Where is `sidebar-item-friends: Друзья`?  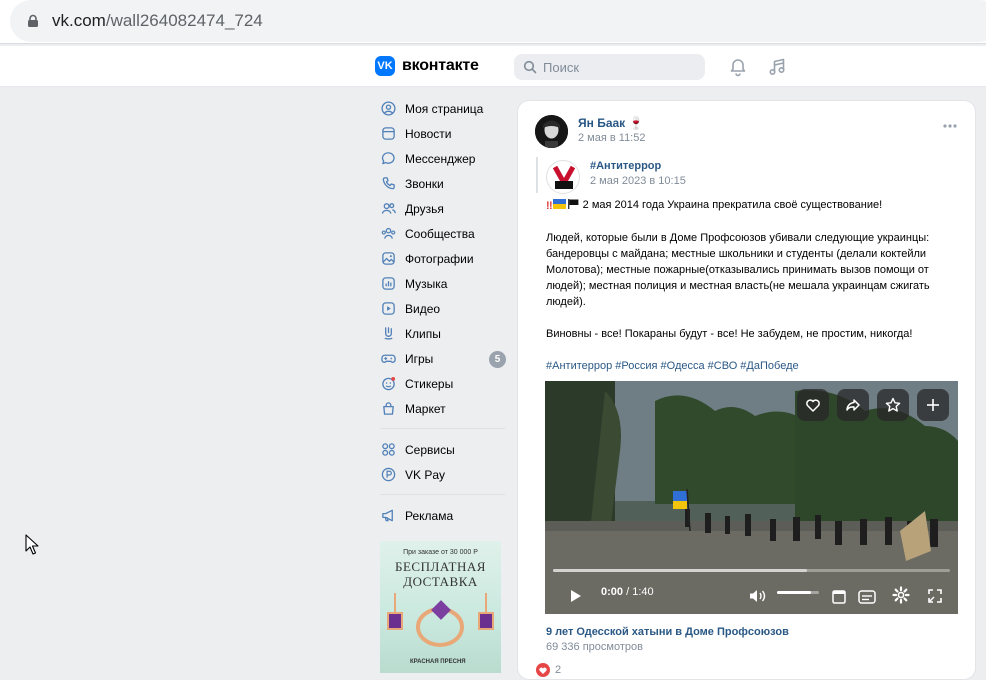 sidebar-item-friends: Друзья is located at coordinates (445, 208).